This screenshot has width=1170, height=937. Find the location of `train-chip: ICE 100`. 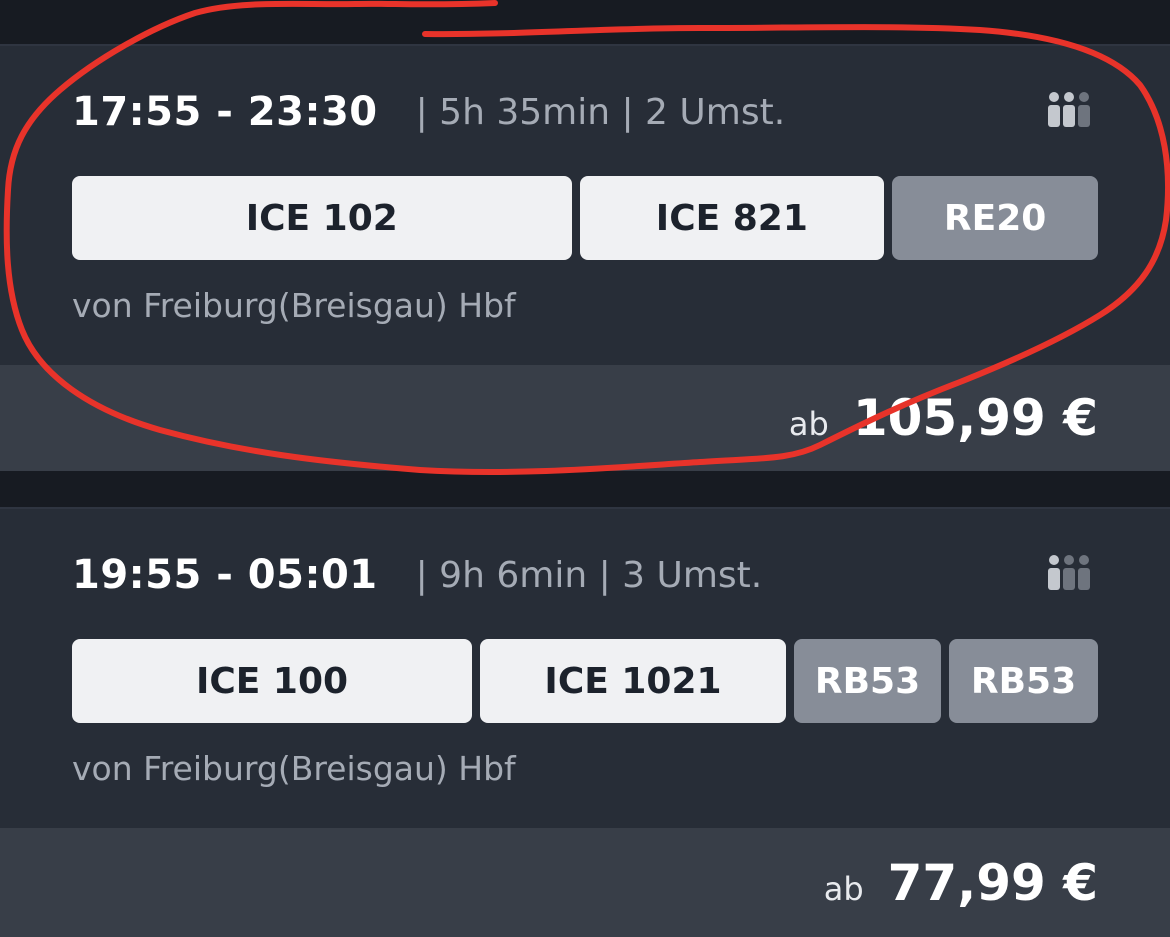

train-chip: ICE 100 is located at coordinates (272, 681).